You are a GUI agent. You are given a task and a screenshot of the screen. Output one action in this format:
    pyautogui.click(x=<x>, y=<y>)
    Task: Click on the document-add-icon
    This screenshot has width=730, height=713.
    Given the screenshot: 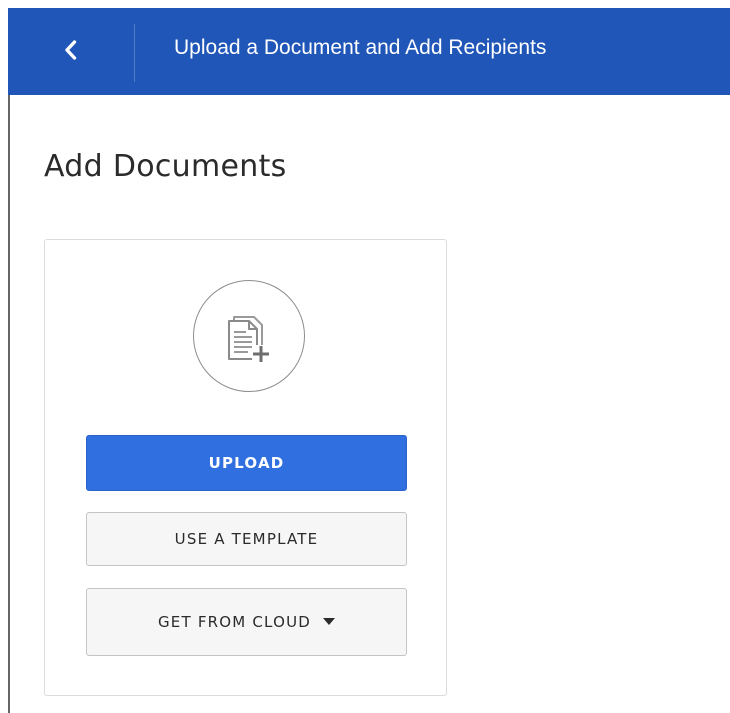 What is the action you would take?
    pyautogui.click(x=249, y=336)
    